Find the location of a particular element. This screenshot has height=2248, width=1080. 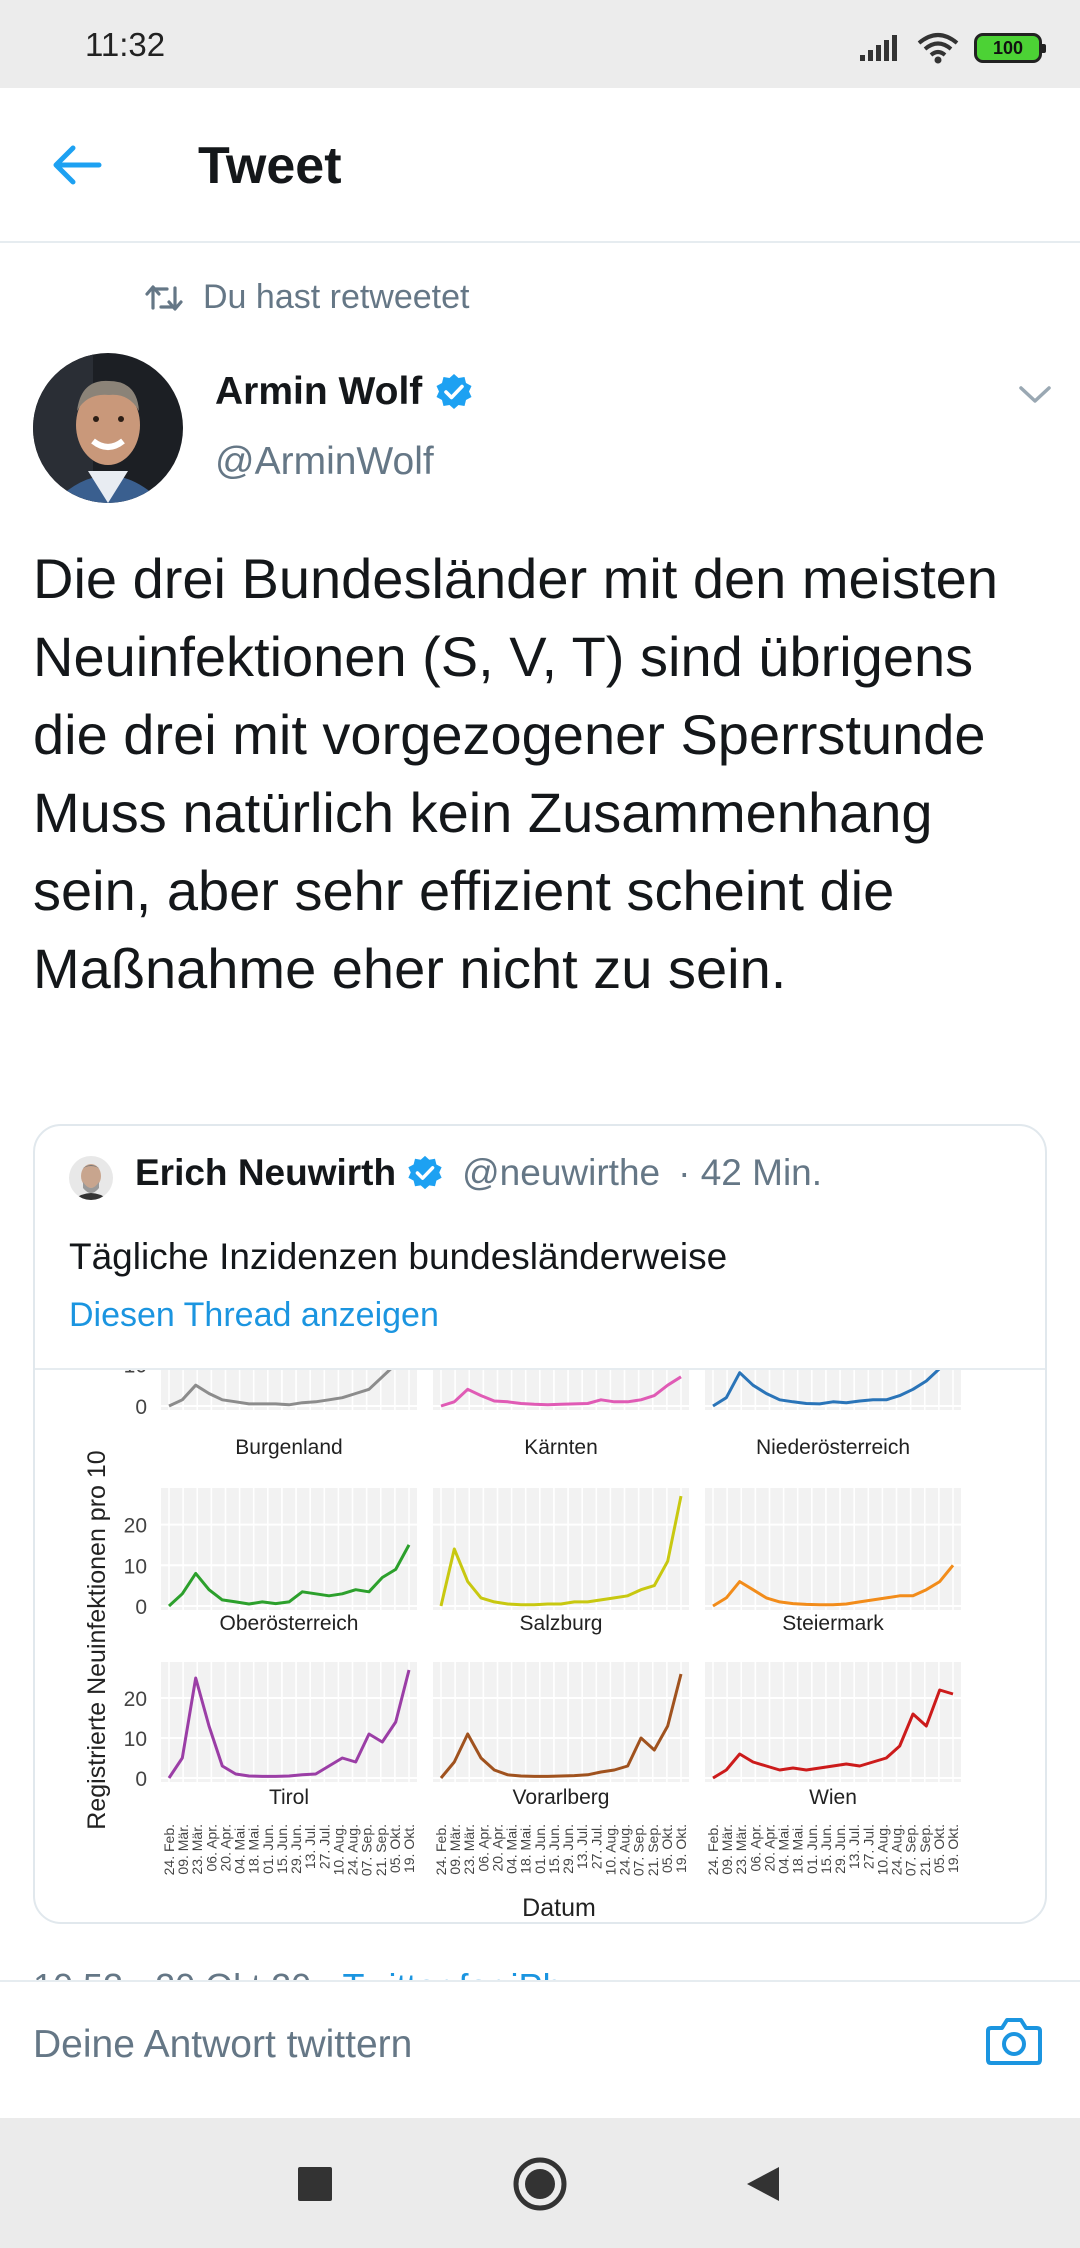

chevron-down-icon is located at coordinates (1035, 394).